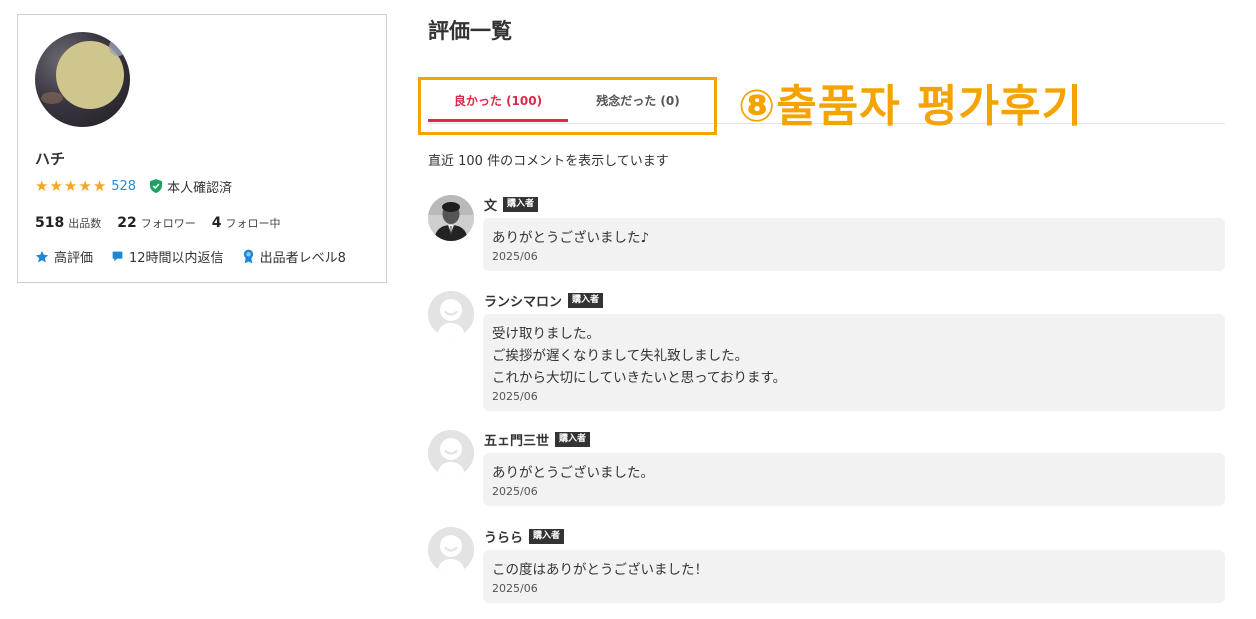  I want to click on seller-avatar, so click(82, 79).